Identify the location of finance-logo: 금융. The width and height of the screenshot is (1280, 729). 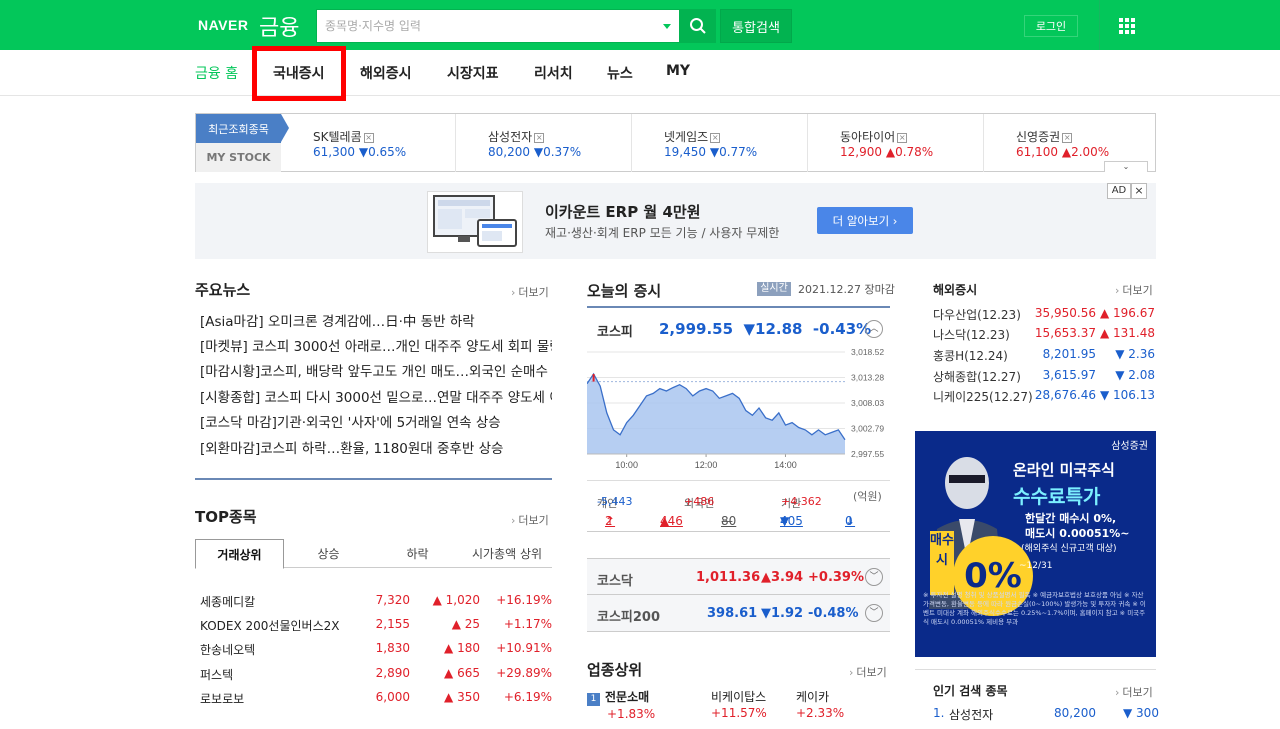
(279, 26).